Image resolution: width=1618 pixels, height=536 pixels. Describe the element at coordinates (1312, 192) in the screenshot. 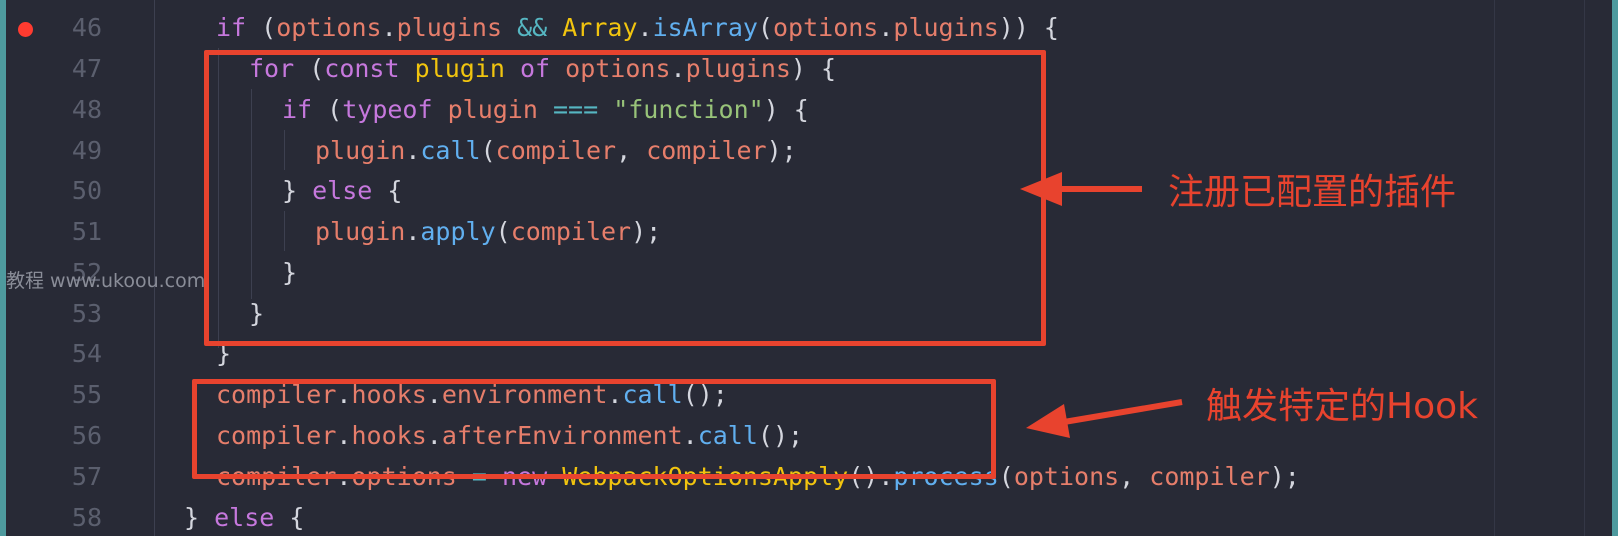

I see `annotation-label-plugins: 注册已配置的插件` at that location.